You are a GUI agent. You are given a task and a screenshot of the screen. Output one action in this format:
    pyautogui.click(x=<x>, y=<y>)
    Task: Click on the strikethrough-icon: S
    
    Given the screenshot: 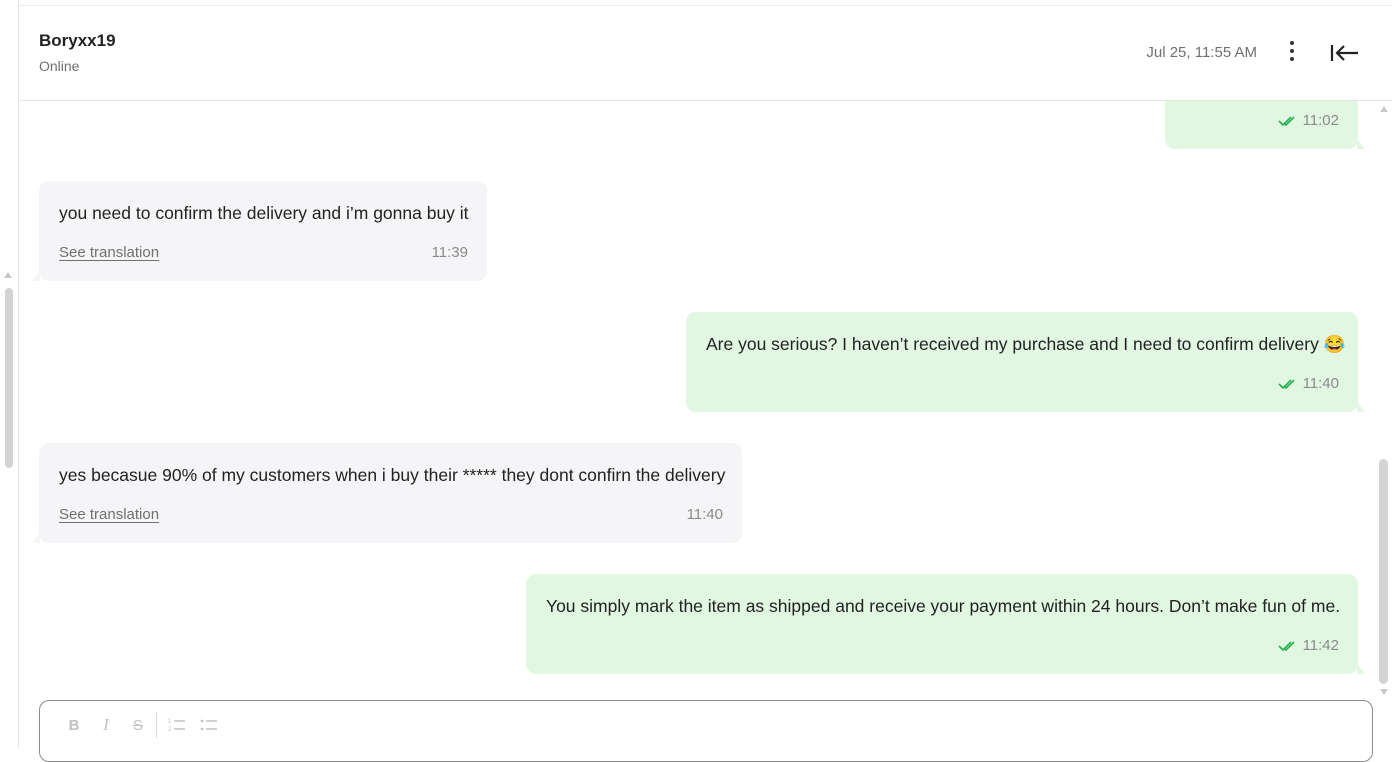 What is the action you would take?
    pyautogui.click(x=138, y=725)
    